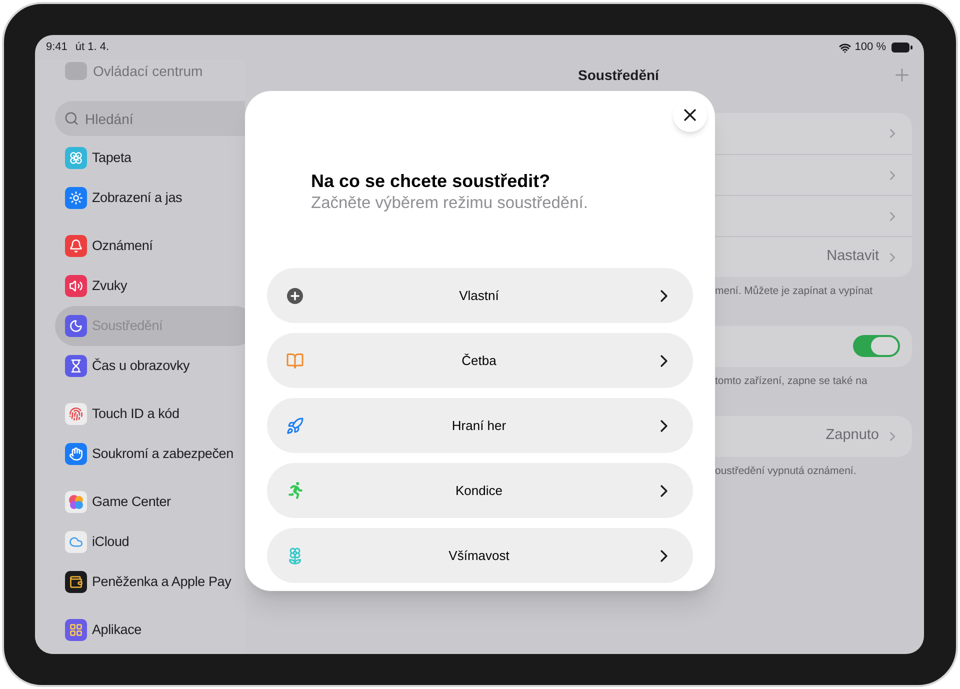 This screenshot has height=689, width=960. What do you see at coordinates (480, 295) in the screenshot?
I see `focus-option: Vlastní` at bounding box center [480, 295].